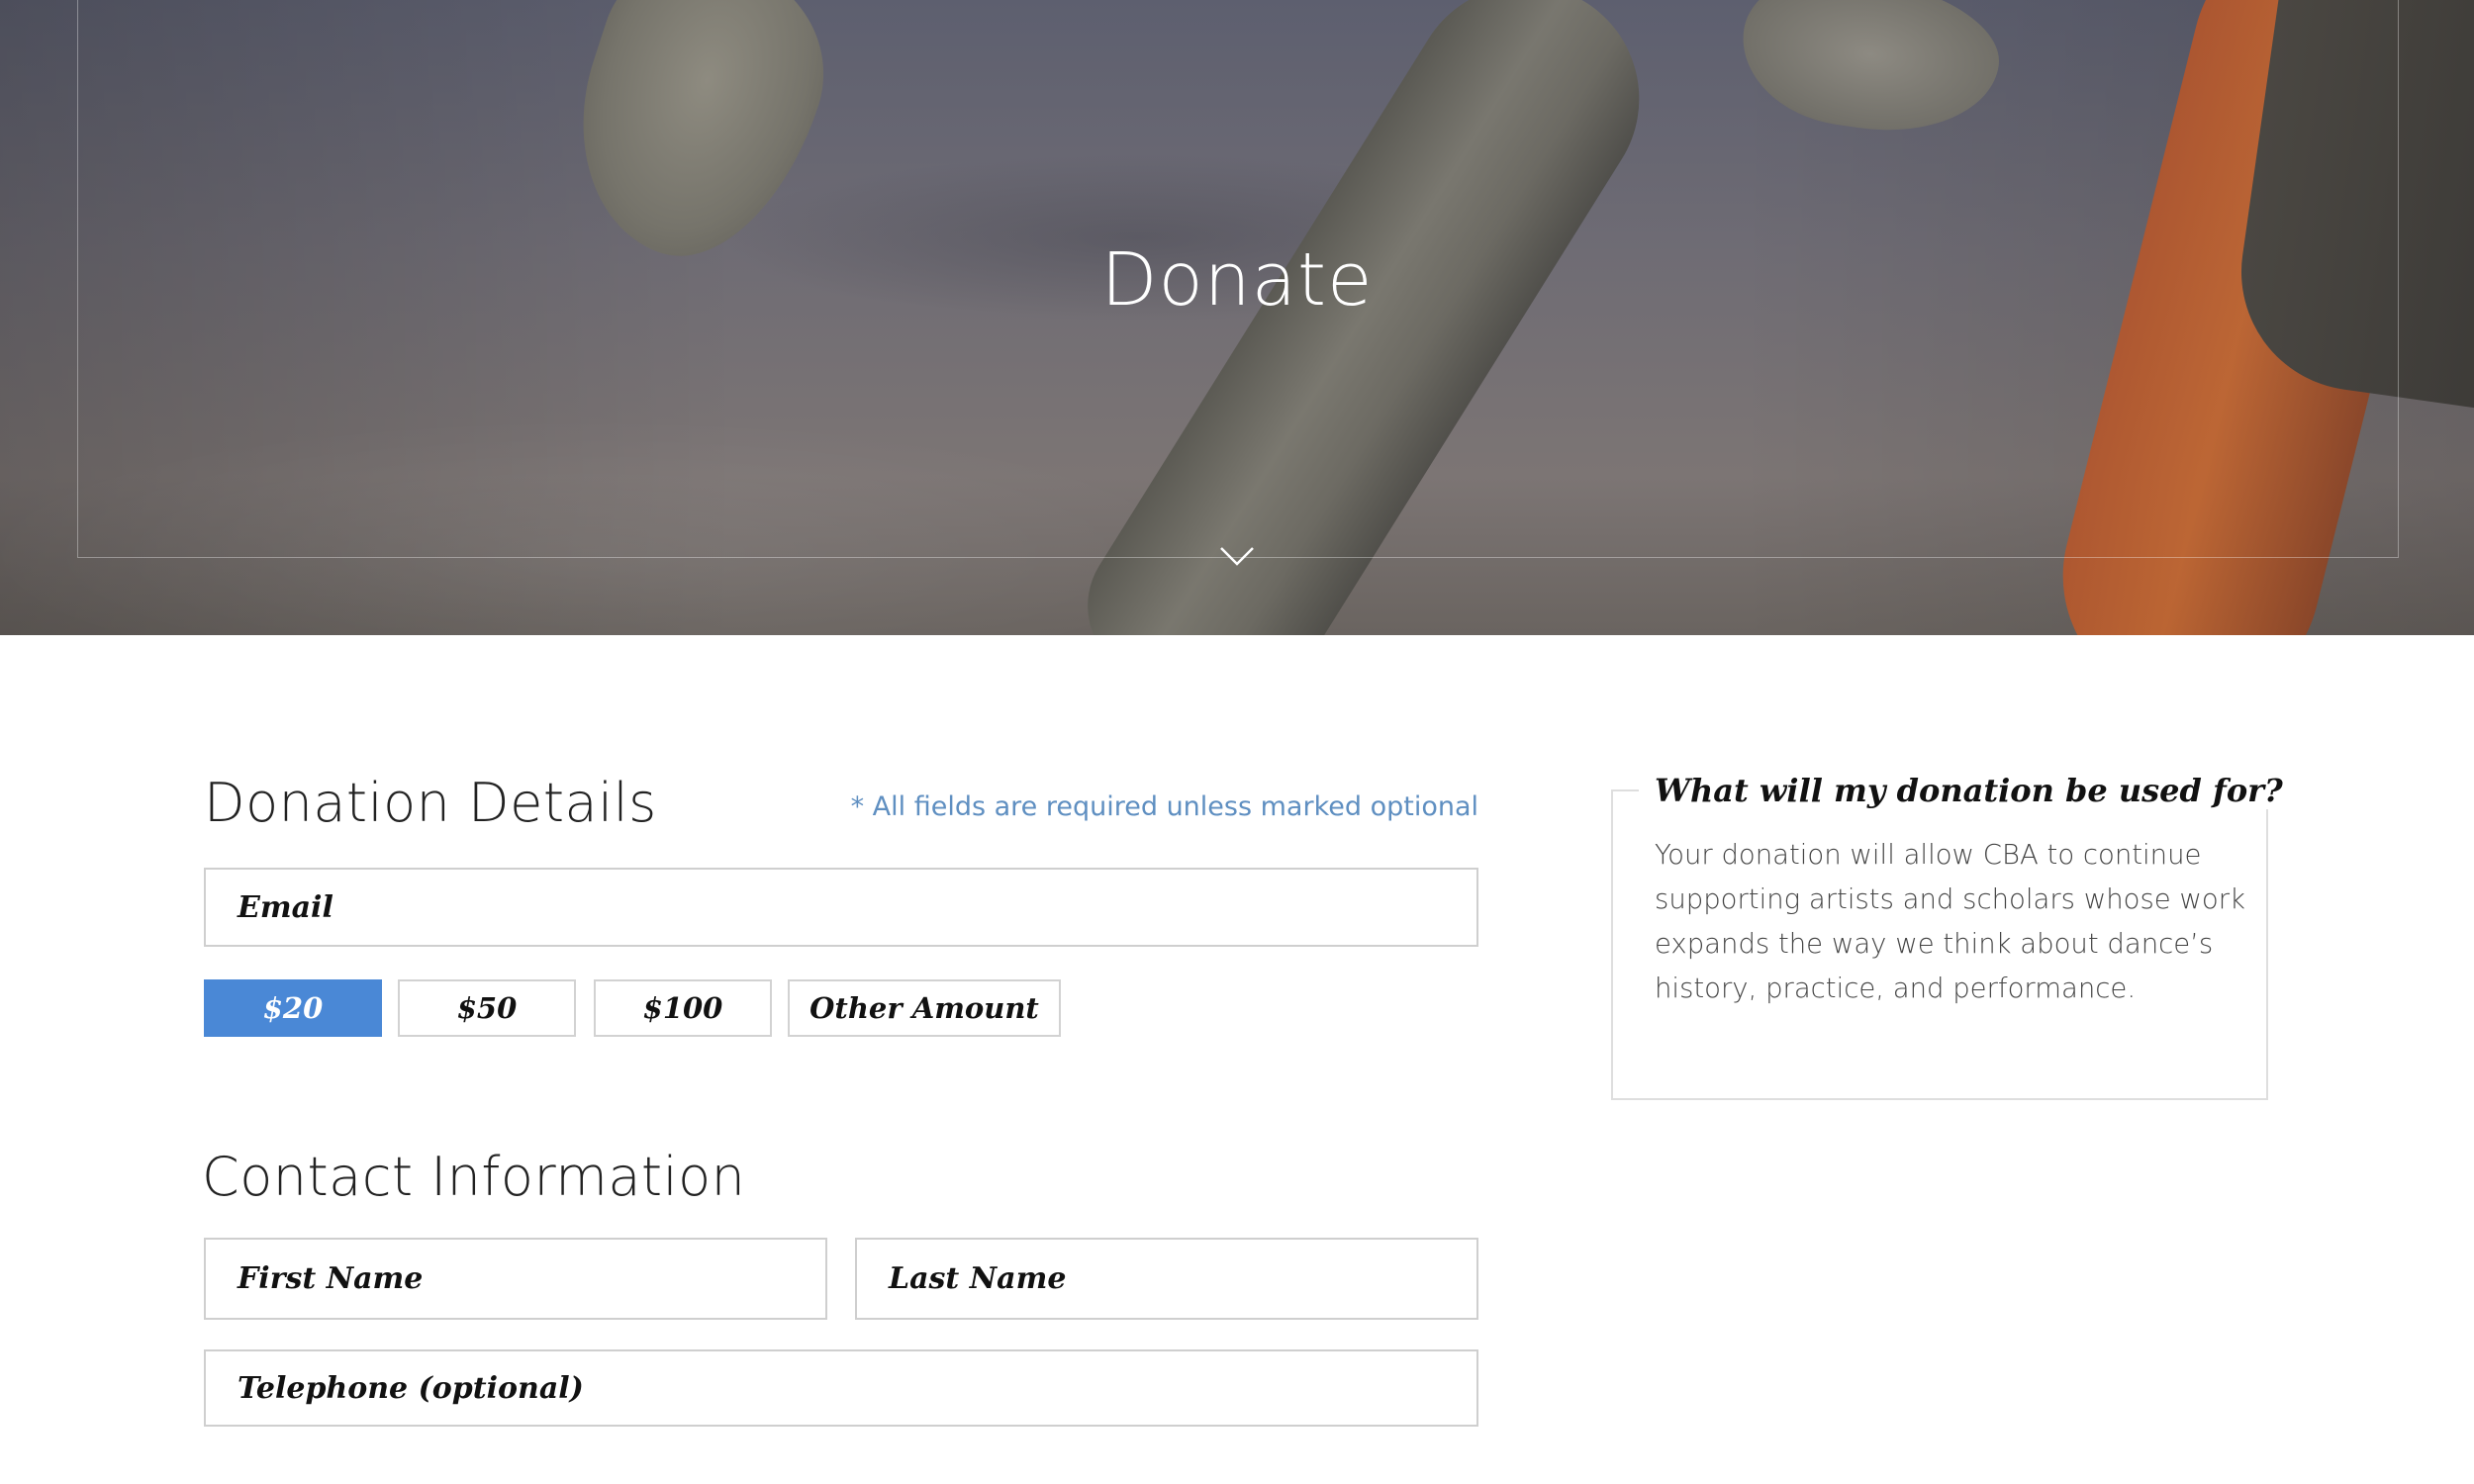 The height and width of the screenshot is (1484, 2474). I want to click on amount-button-20: $20, so click(293, 1008).